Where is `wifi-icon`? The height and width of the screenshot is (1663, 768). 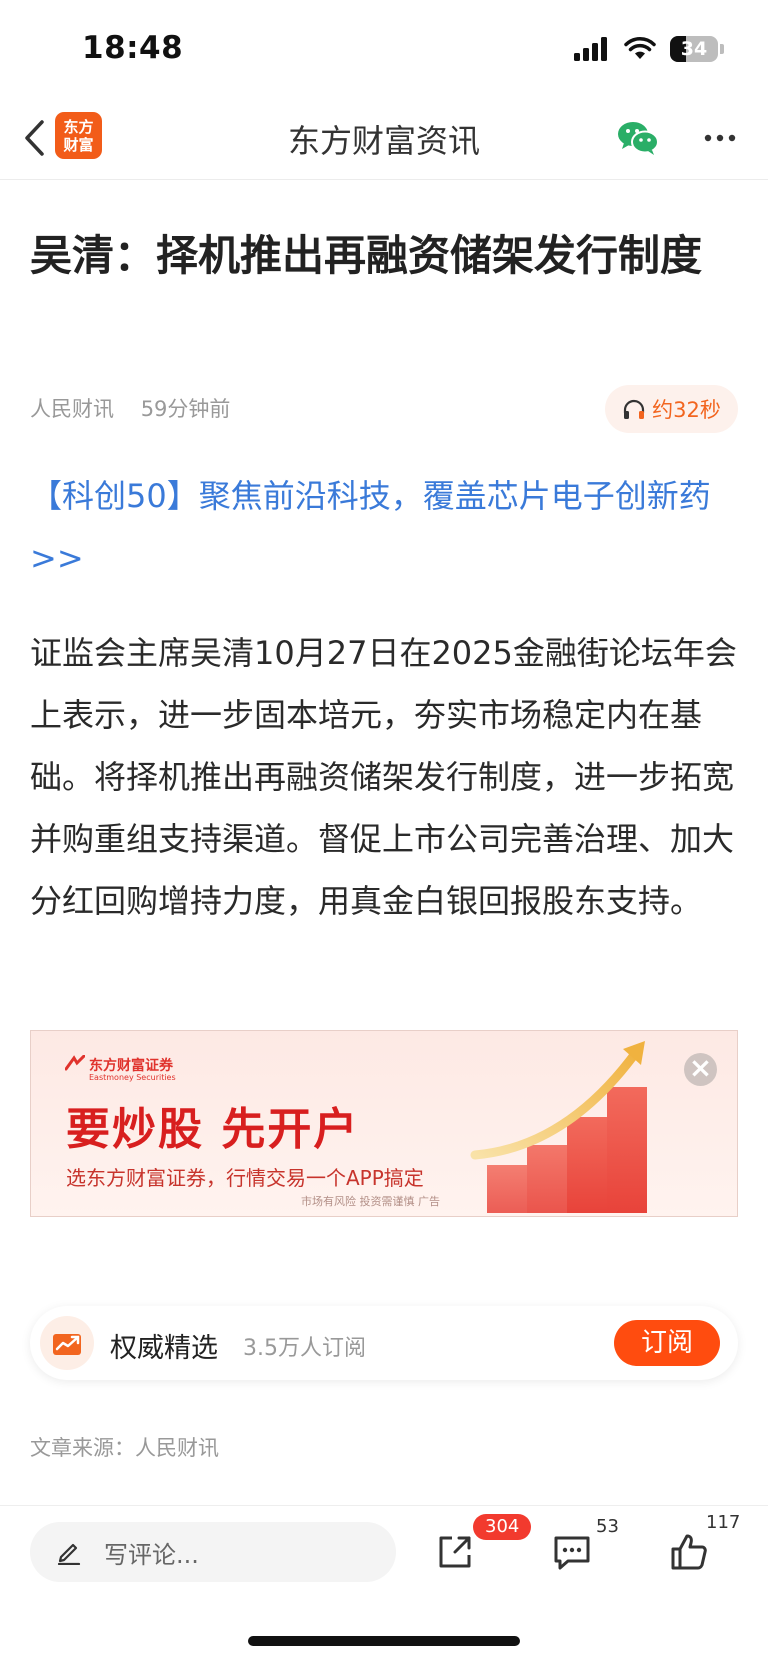 wifi-icon is located at coordinates (640, 48).